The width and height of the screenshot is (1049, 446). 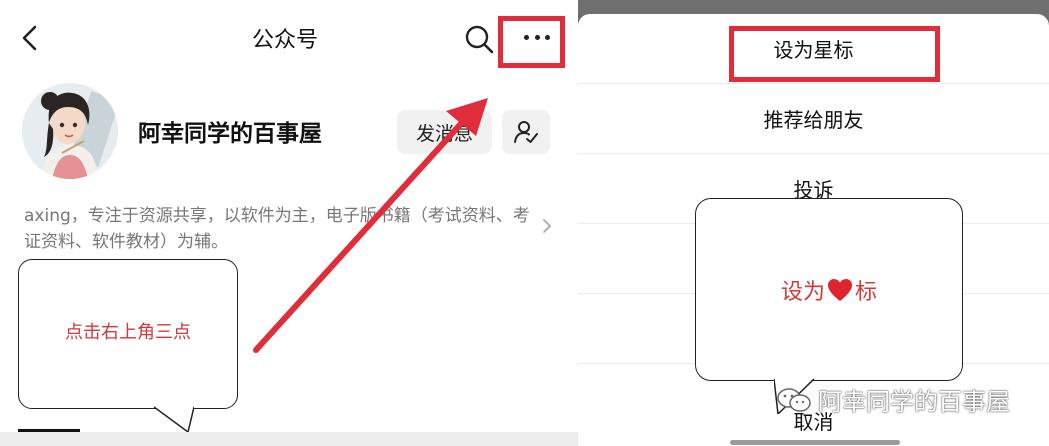 I want to click on watermark-text: 阿幸同学的百事屋, so click(x=914, y=402).